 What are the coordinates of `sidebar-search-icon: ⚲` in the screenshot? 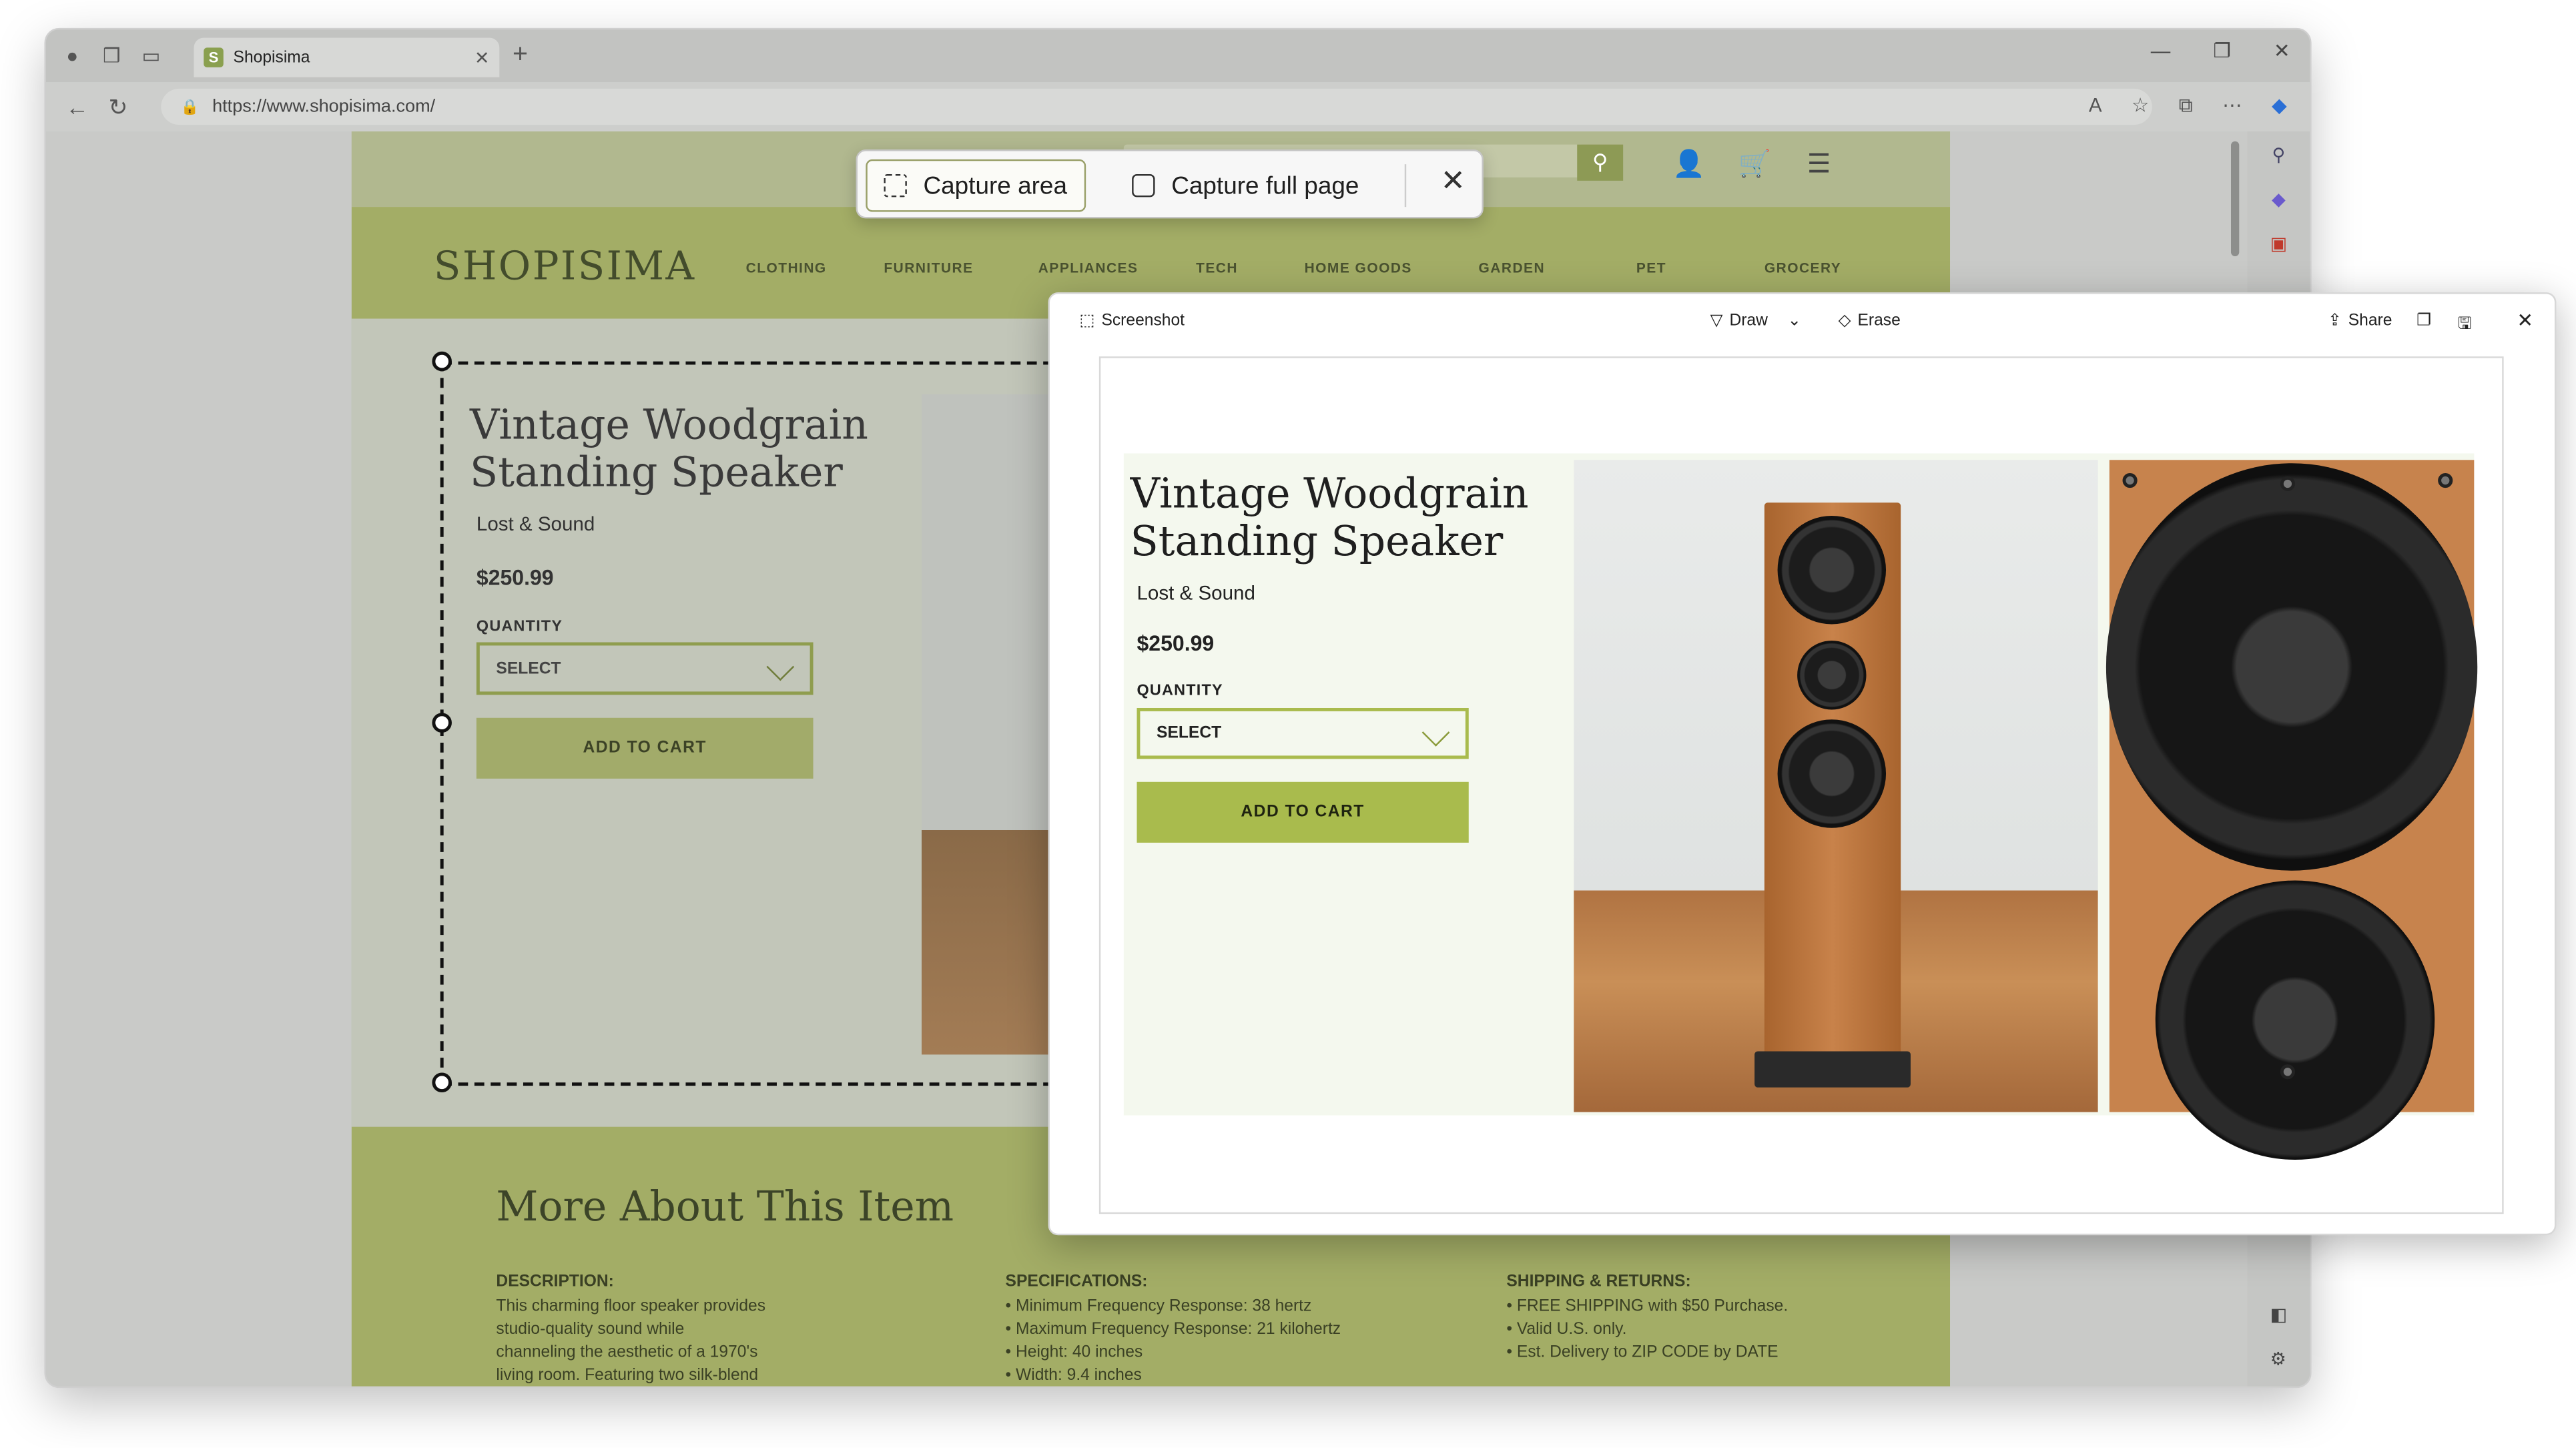 It's located at (2278, 155).